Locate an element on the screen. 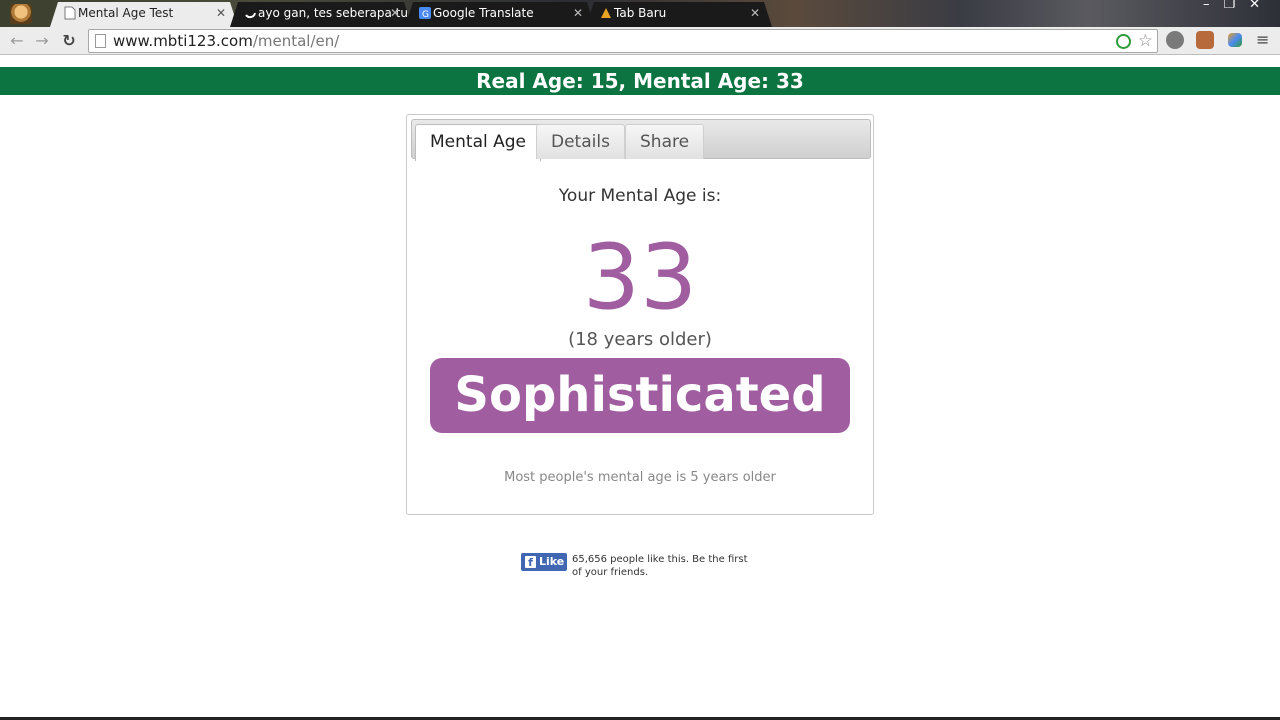  browser-toolbar: ← → ↻ www.mbti123.com/mental/en/ ☆ is located at coordinates (640, 41).